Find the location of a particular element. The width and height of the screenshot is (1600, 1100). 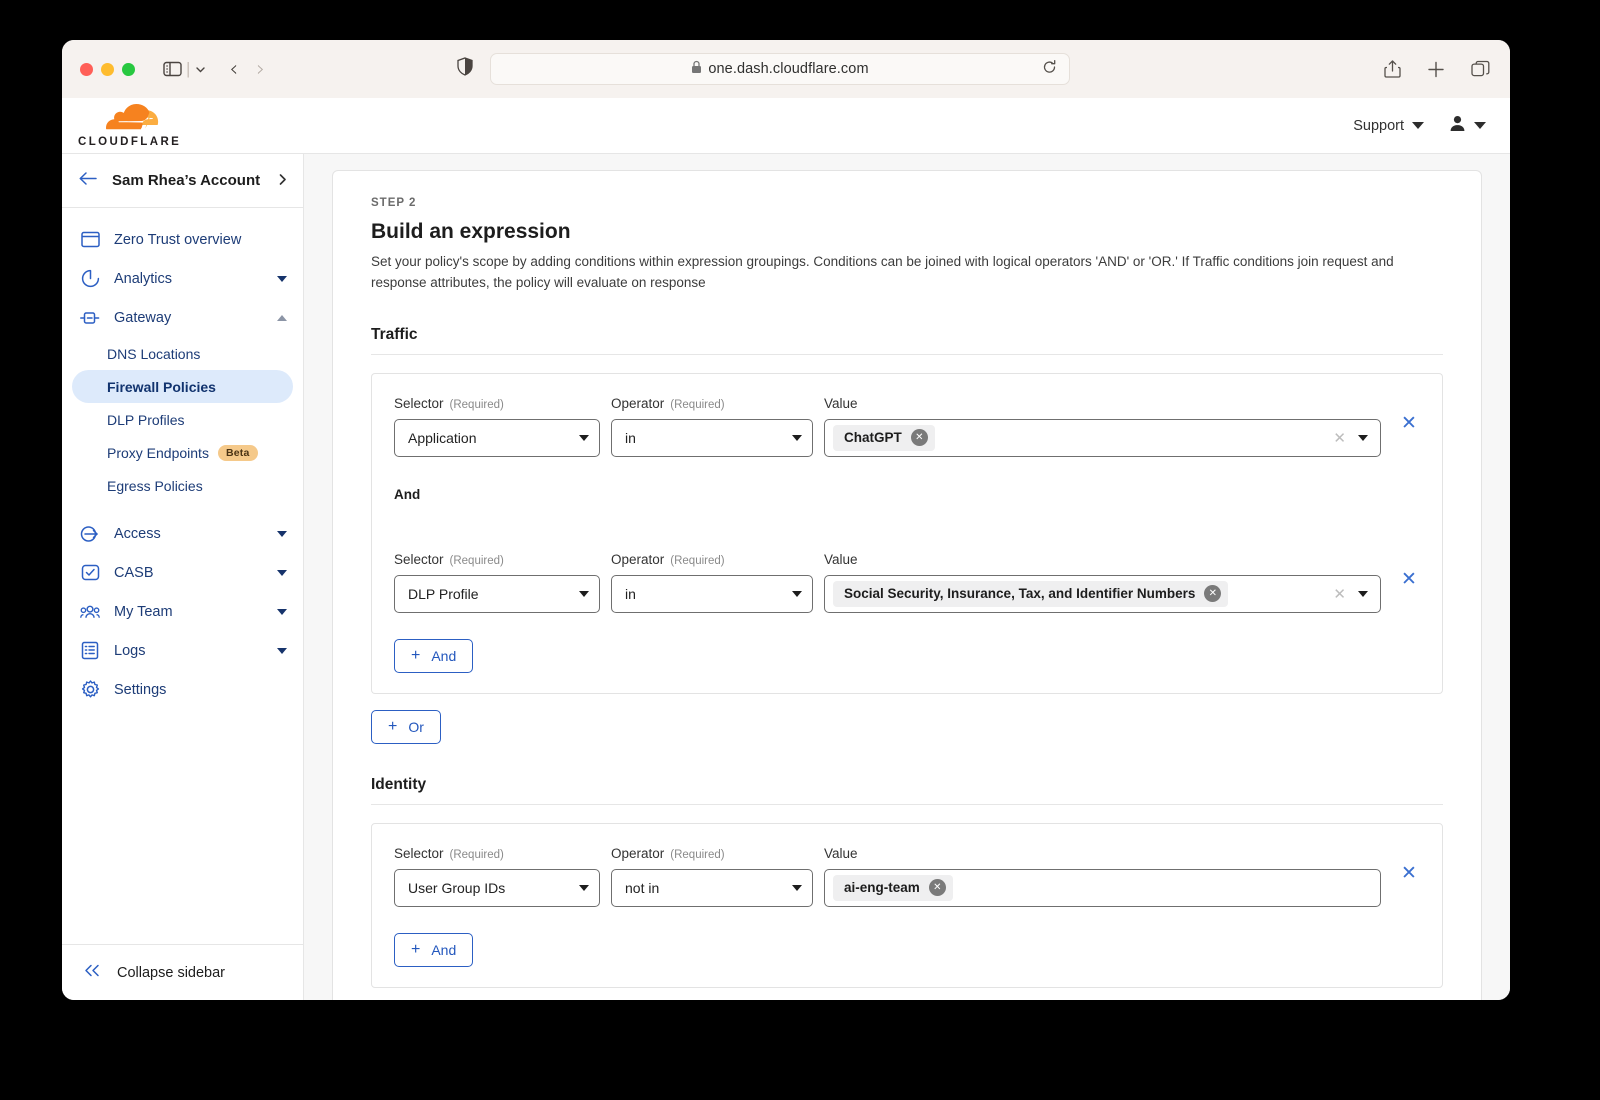

selector-field: Selector (Required) Application is located at coordinates (497, 426).